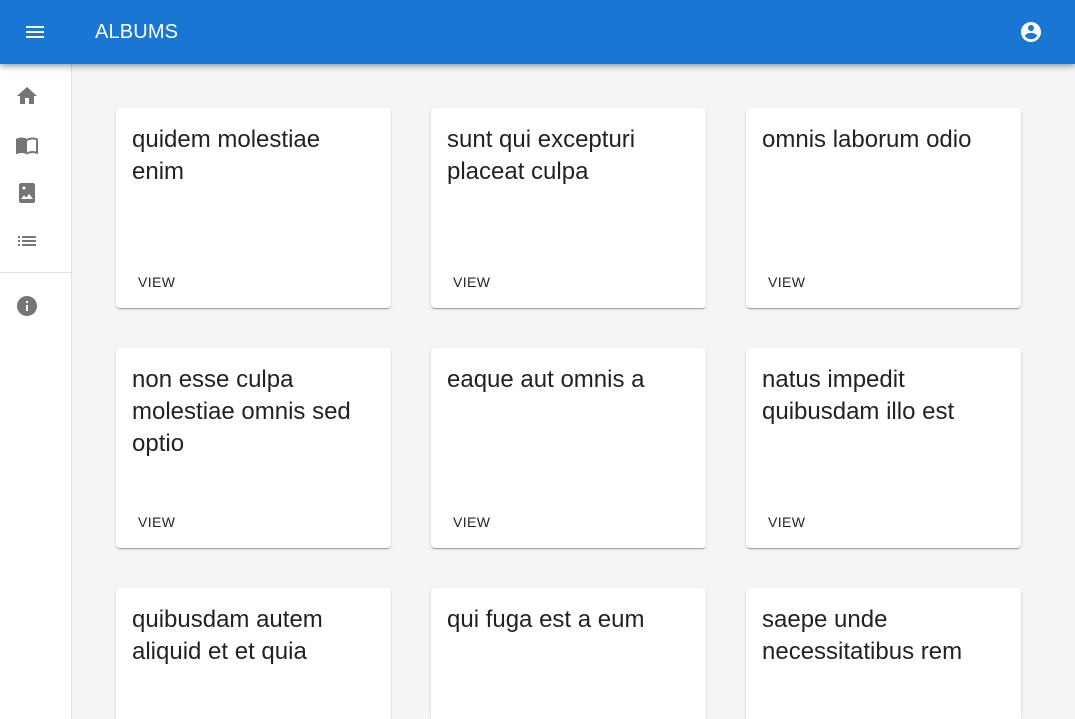 The image size is (1075, 719). I want to click on album-card: omnis laborum odio VIEW, so click(883, 208).